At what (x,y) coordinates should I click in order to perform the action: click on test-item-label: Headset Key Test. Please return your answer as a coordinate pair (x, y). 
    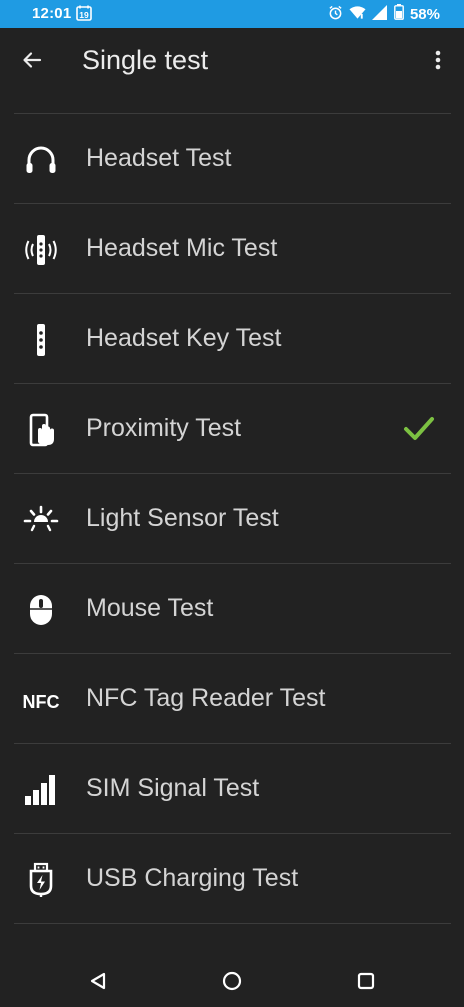
    Looking at the image, I should click on (184, 338).